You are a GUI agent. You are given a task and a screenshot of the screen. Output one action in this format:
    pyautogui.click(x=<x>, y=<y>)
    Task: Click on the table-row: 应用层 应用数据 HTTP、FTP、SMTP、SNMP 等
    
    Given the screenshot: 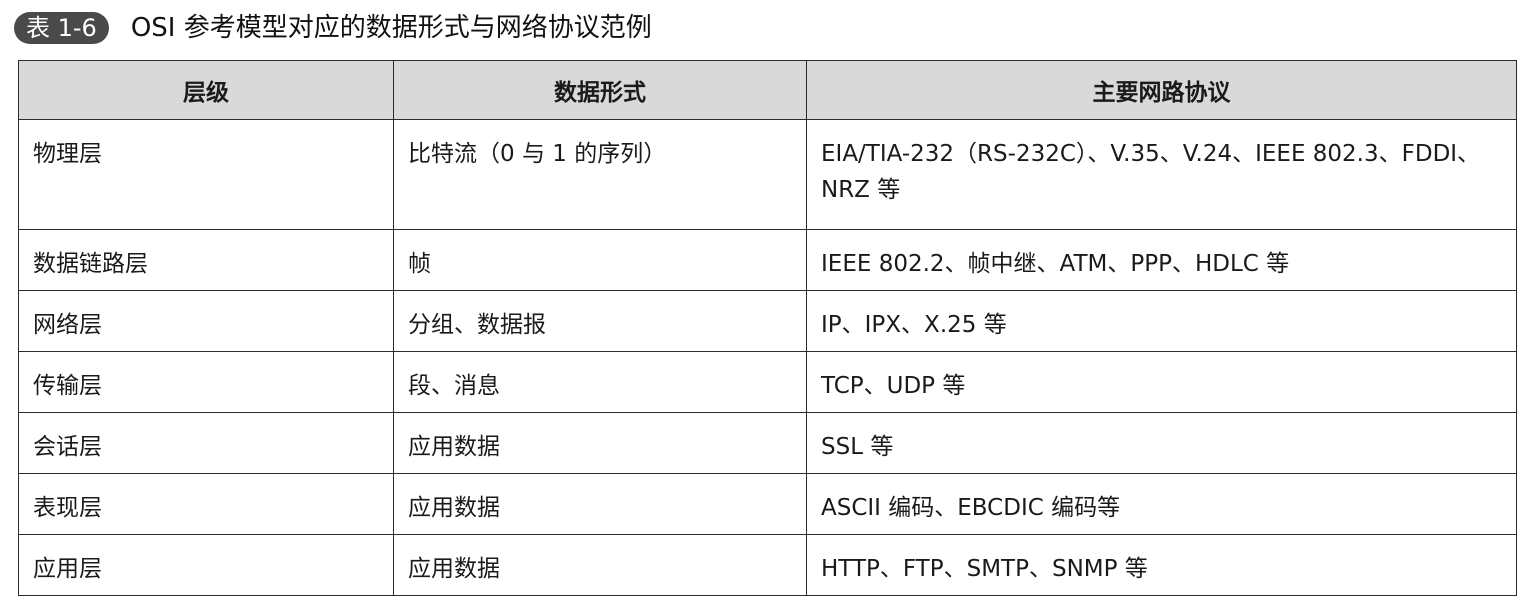 What is the action you would take?
    pyautogui.click(x=767, y=565)
    